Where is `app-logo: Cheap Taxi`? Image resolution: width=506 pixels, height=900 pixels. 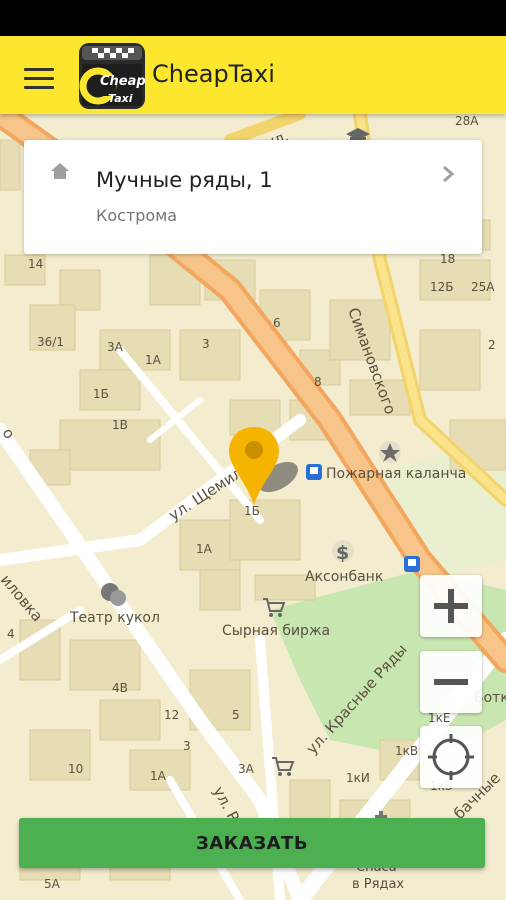 app-logo: Cheap Taxi is located at coordinates (112, 76).